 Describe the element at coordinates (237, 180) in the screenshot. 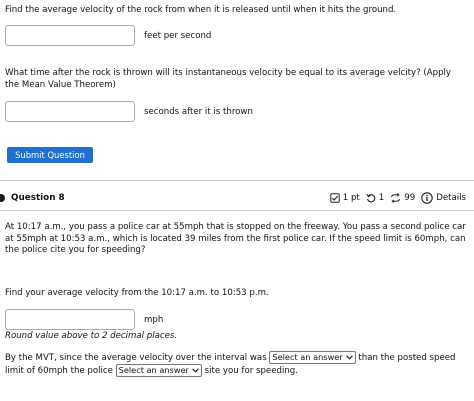

I see `question-divider` at that location.